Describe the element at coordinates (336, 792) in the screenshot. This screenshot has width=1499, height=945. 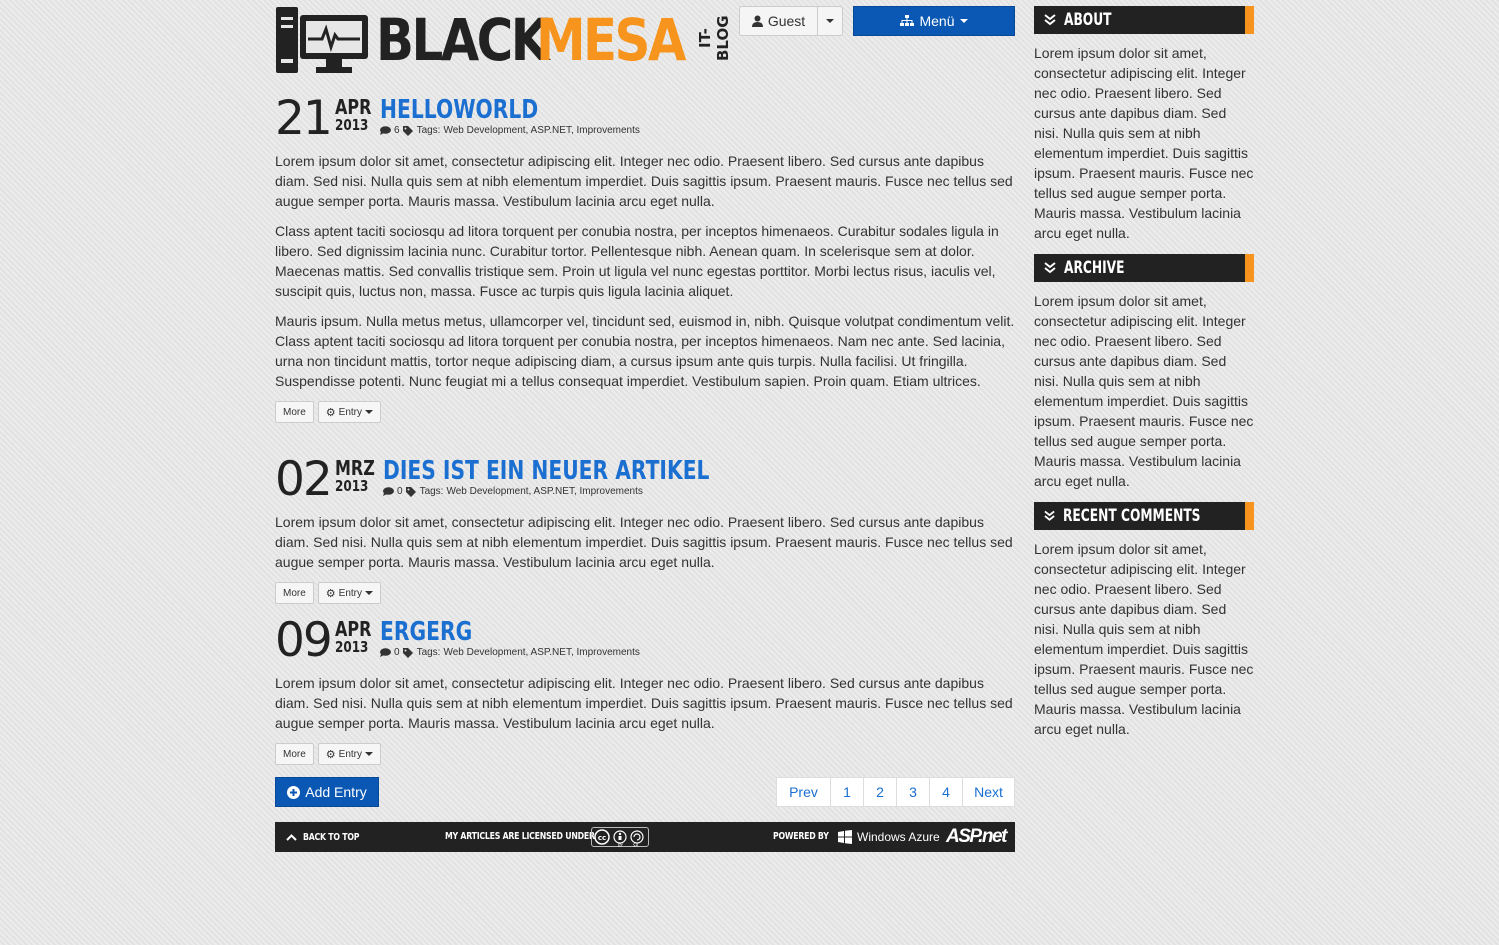
I see `add-entry-label: Add Entry` at that location.